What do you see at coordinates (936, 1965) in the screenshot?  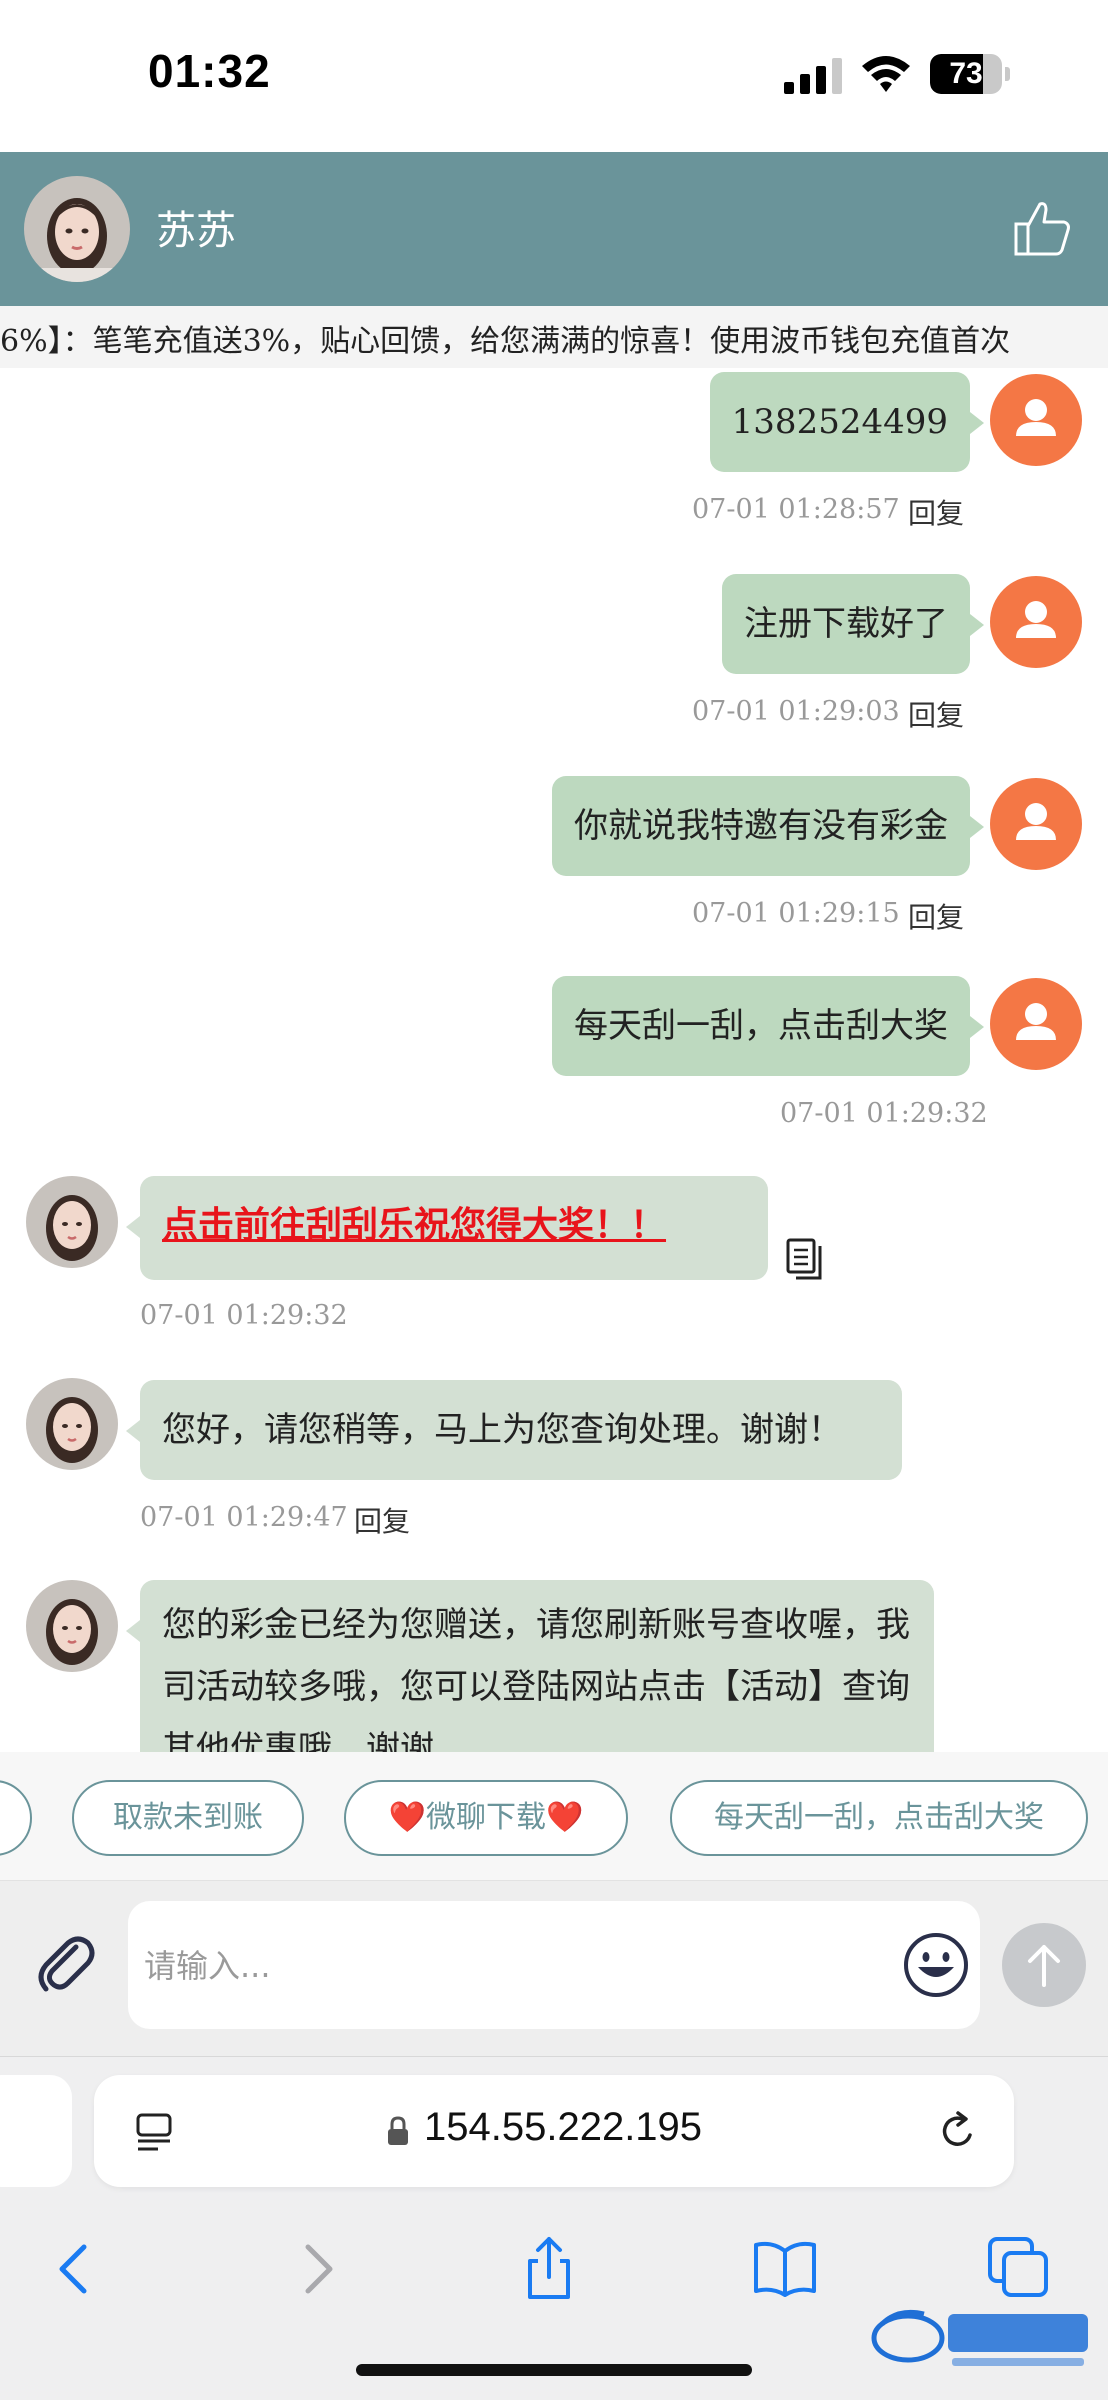 I see `emoji-icon` at bounding box center [936, 1965].